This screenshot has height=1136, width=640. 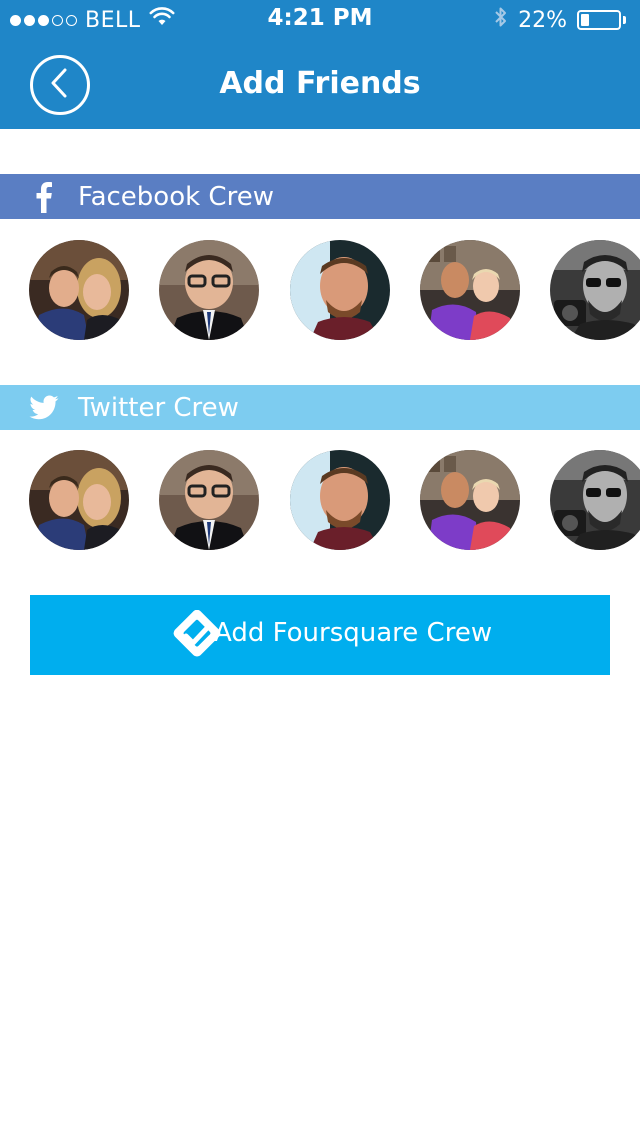 I want to click on add-foursquare-crew-button: Add Foursquare Crew, so click(x=320, y=635).